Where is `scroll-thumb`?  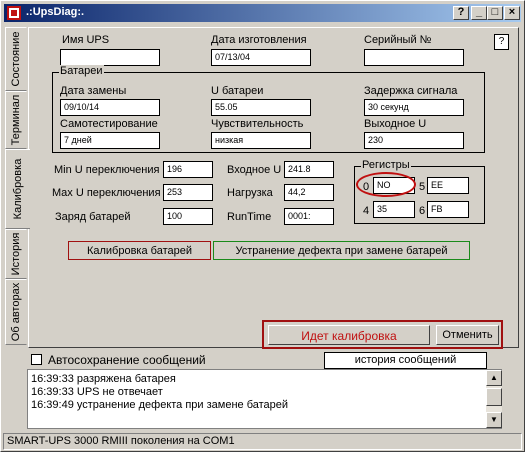
scroll-thumb is located at coordinates (494, 397).